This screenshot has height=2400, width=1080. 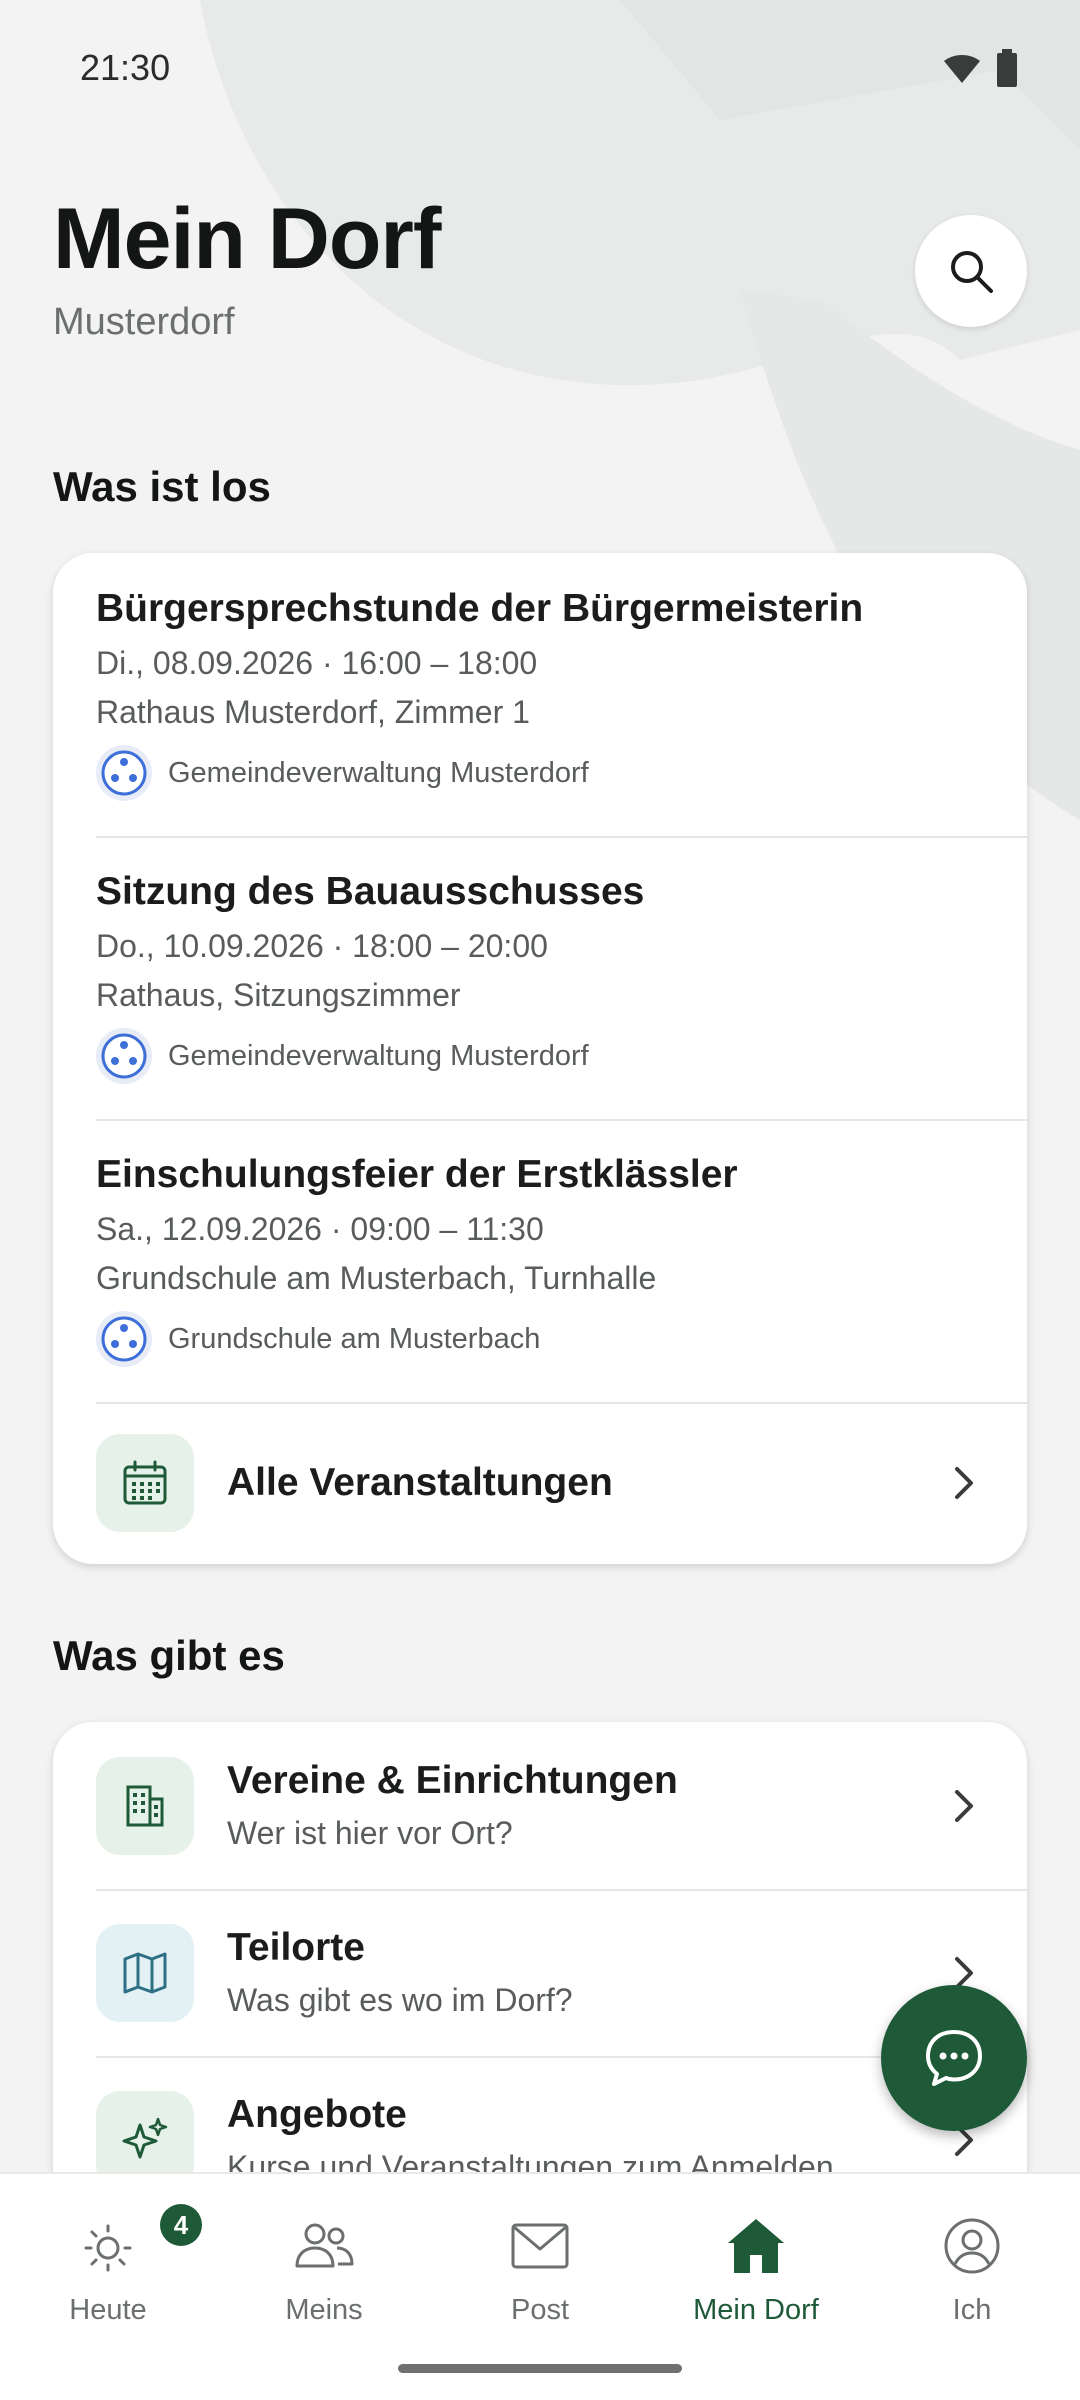 What do you see at coordinates (540, 2246) in the screenshot?
I see `mail-icon` at bounding box center [540, 2246].